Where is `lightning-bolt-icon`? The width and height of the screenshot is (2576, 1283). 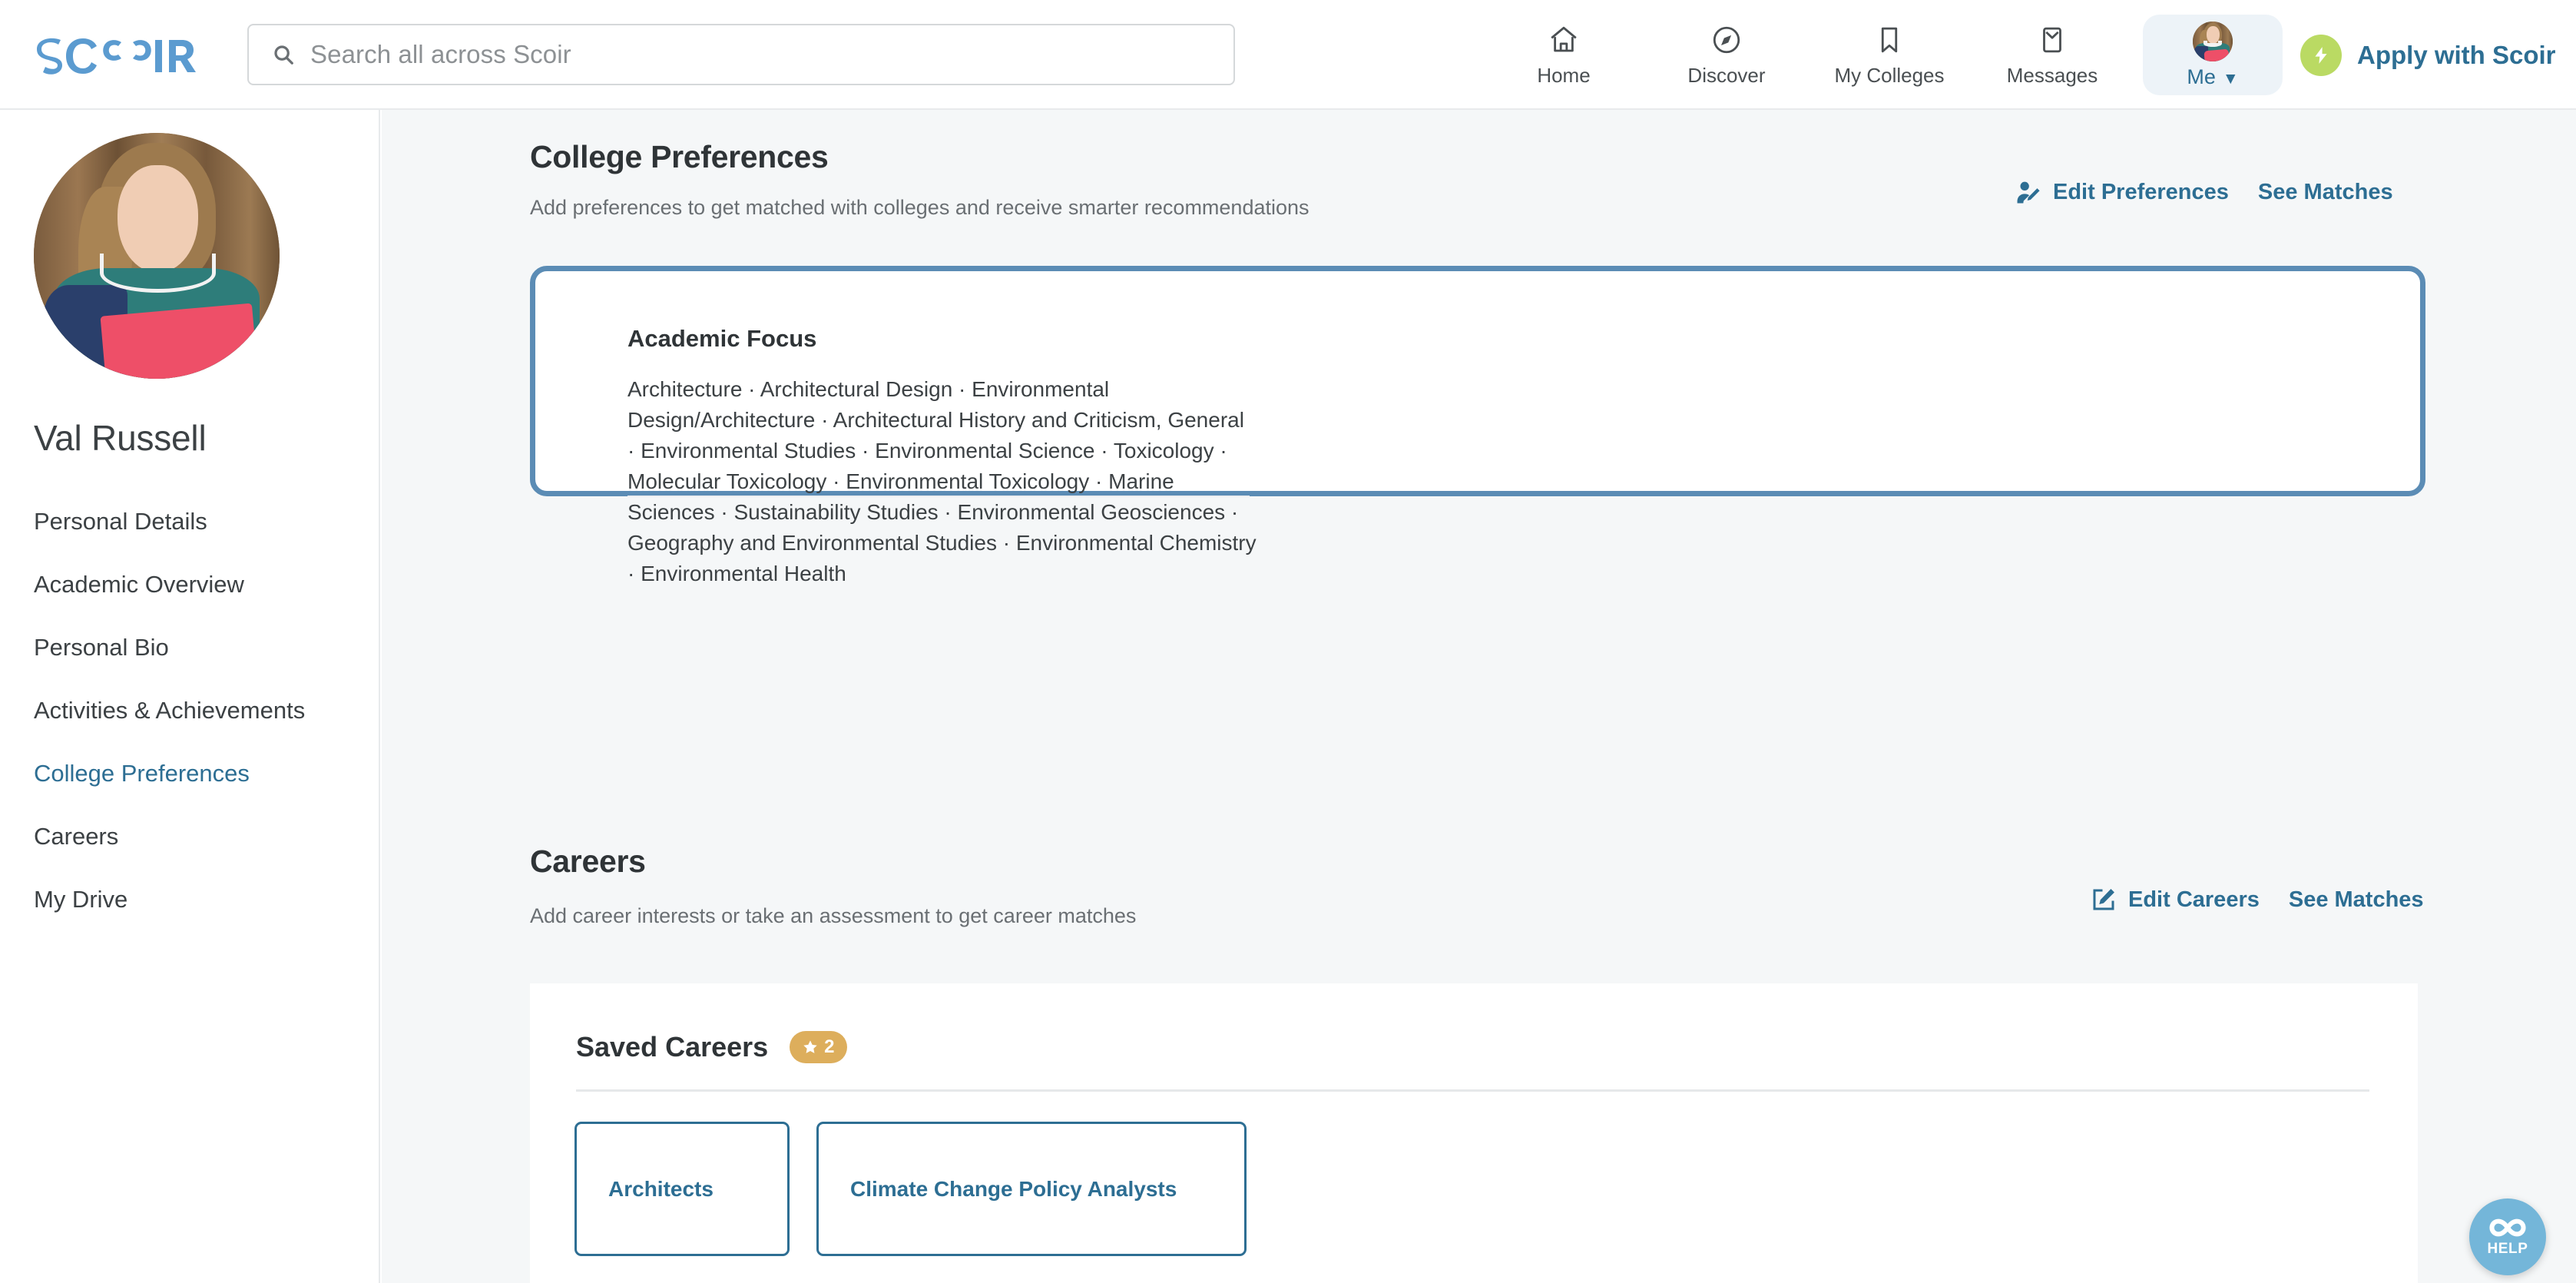 lightning-bolt-icon is located at coordinates (2321, 55).